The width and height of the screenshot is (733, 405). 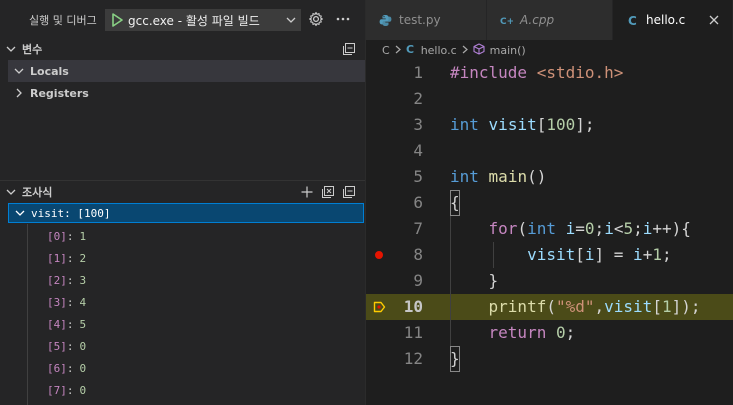 I want to click on watch-child-key: [1], so click(x=57, y=258).